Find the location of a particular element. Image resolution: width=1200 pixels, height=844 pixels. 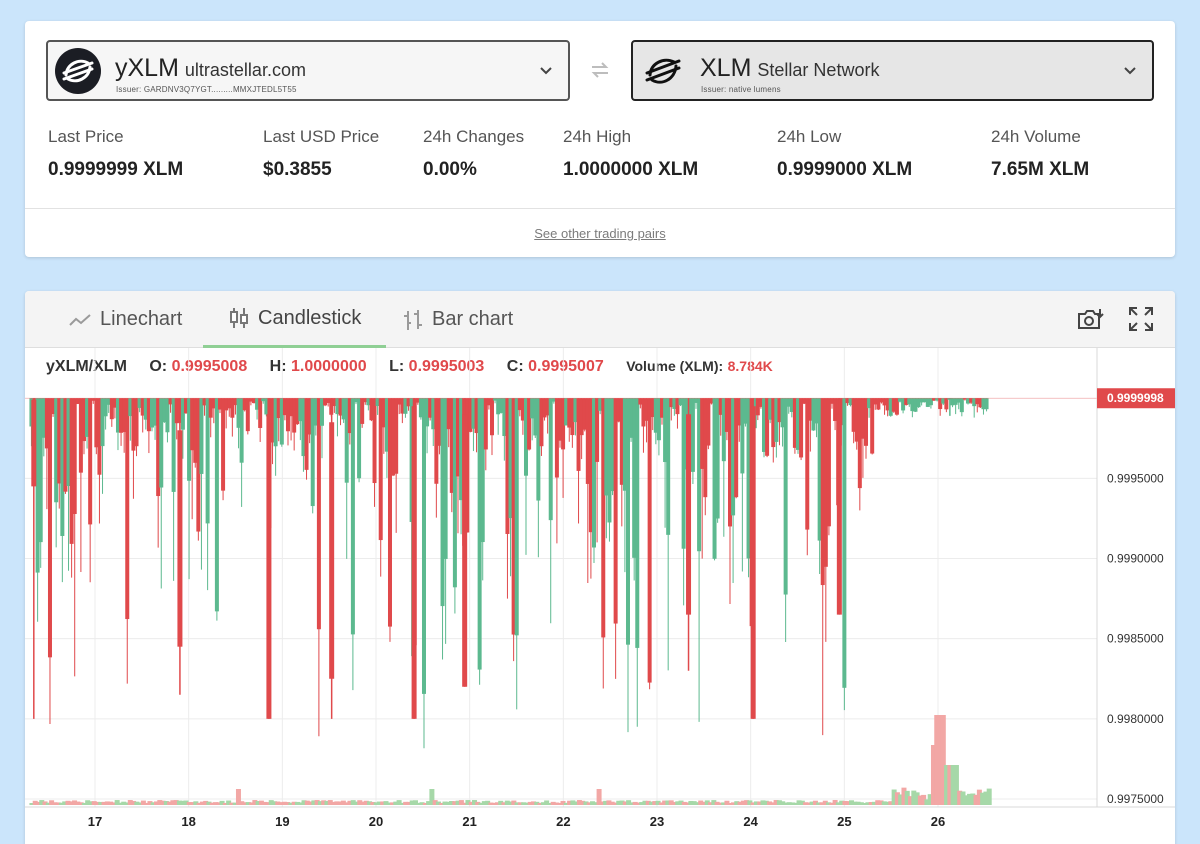

last-price-label: 0.9999998 is located at coordinates (1135, 398).